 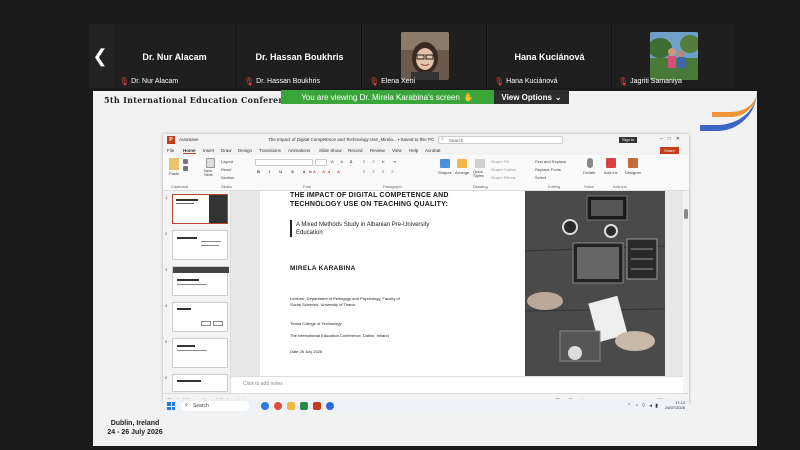 I want to click on cut-icon, so click(x=185, y=161).